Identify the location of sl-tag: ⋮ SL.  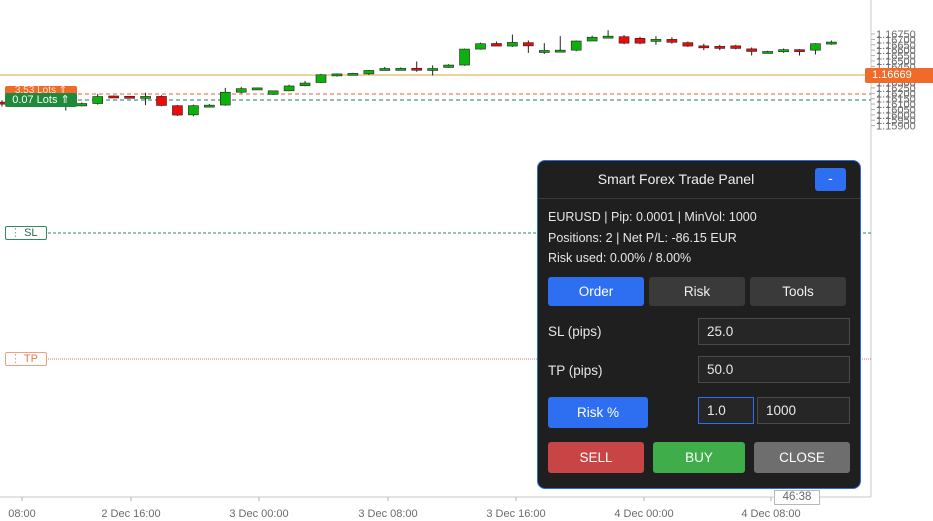
(26, 233).